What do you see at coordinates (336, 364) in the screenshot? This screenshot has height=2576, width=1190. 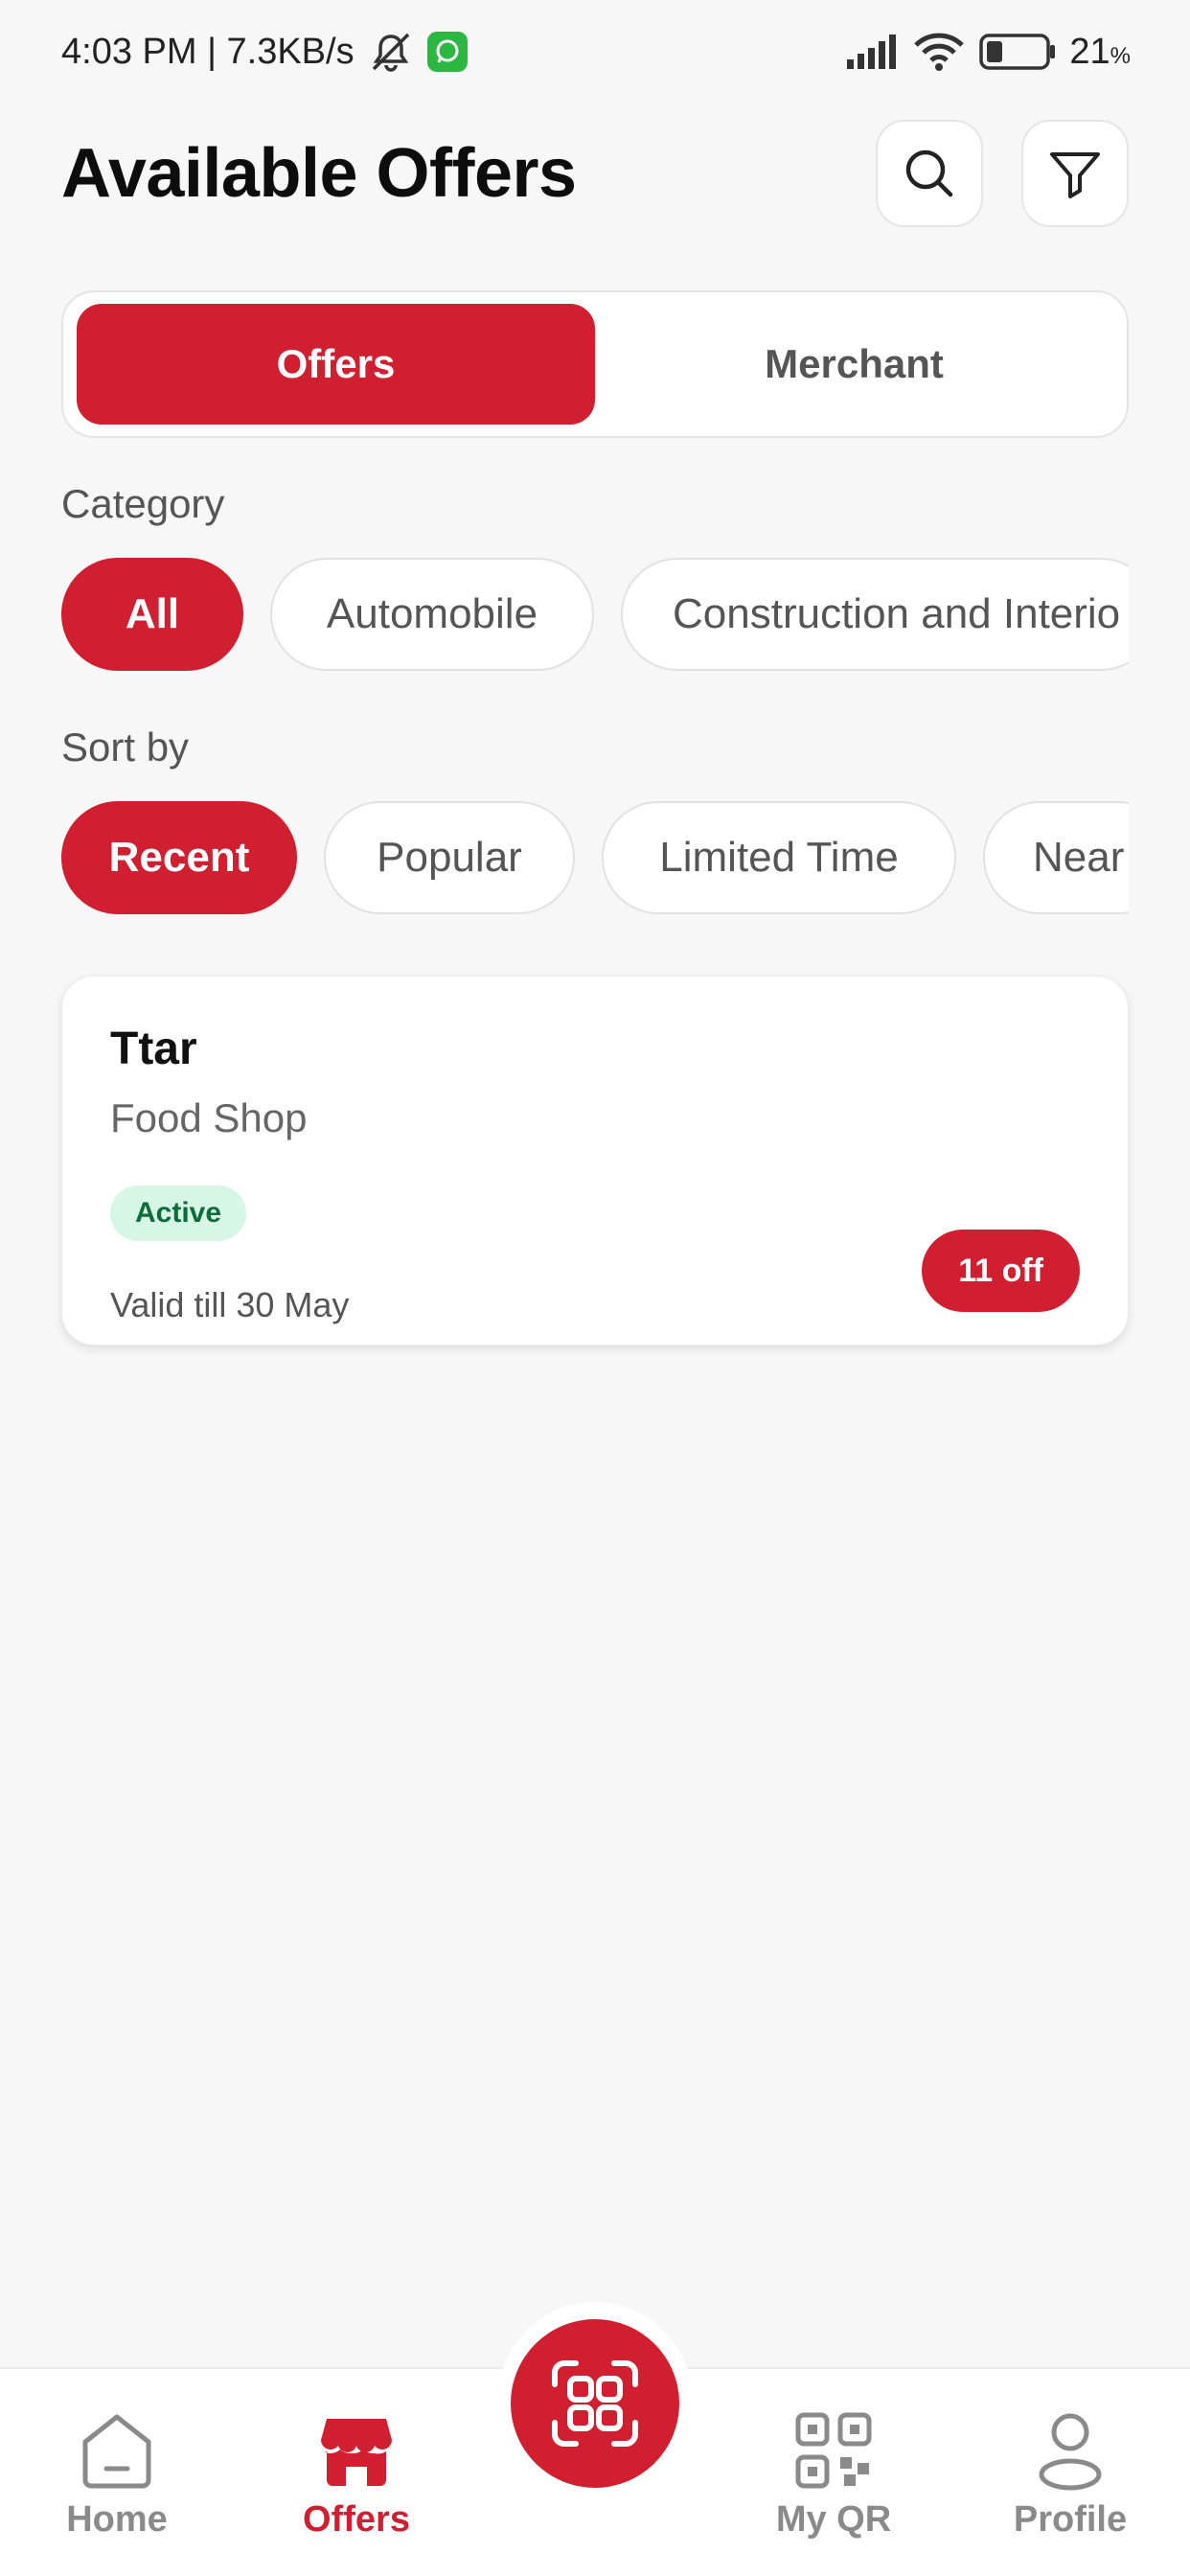 I see `tab-offers: Offers` at bounding box center [336, 364].